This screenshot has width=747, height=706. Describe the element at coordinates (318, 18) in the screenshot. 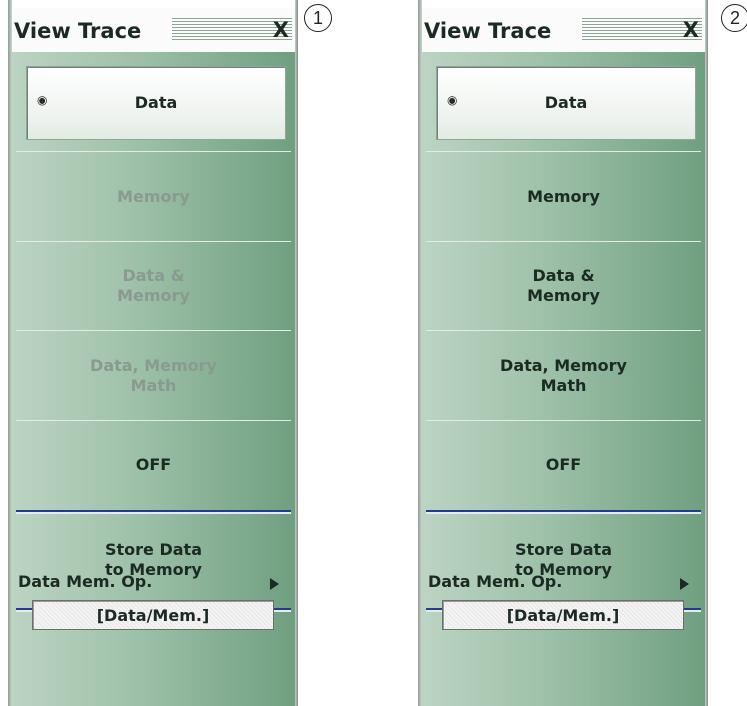

I see `callout-1: 1` at that location.